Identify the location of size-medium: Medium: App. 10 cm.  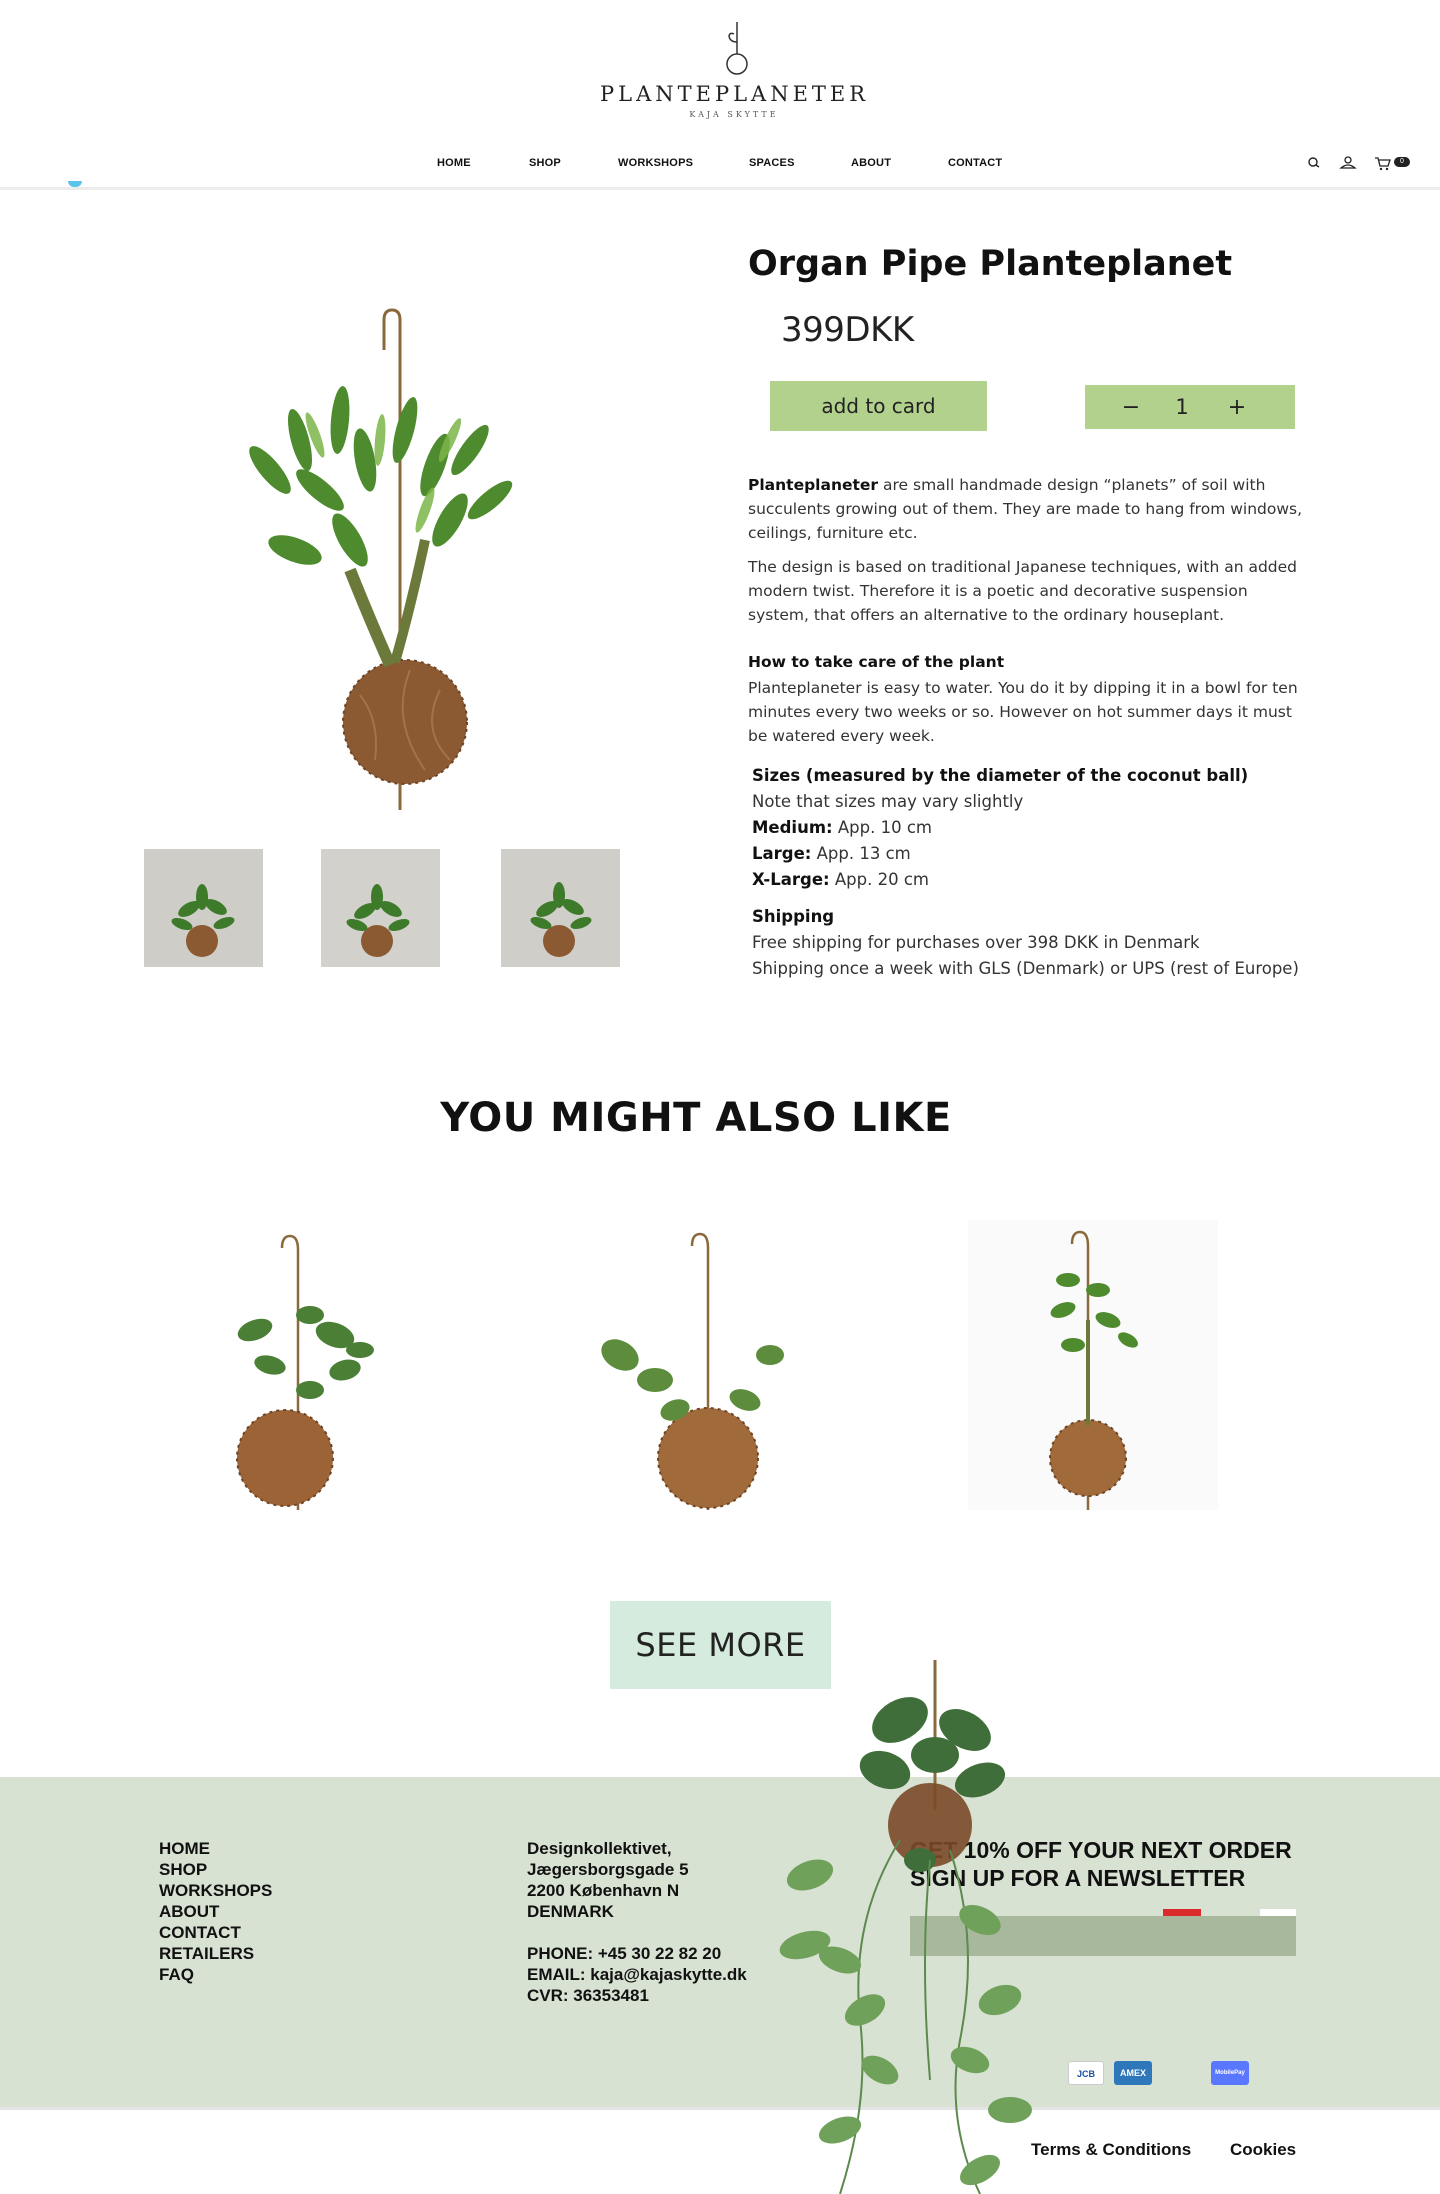
(842, 827).